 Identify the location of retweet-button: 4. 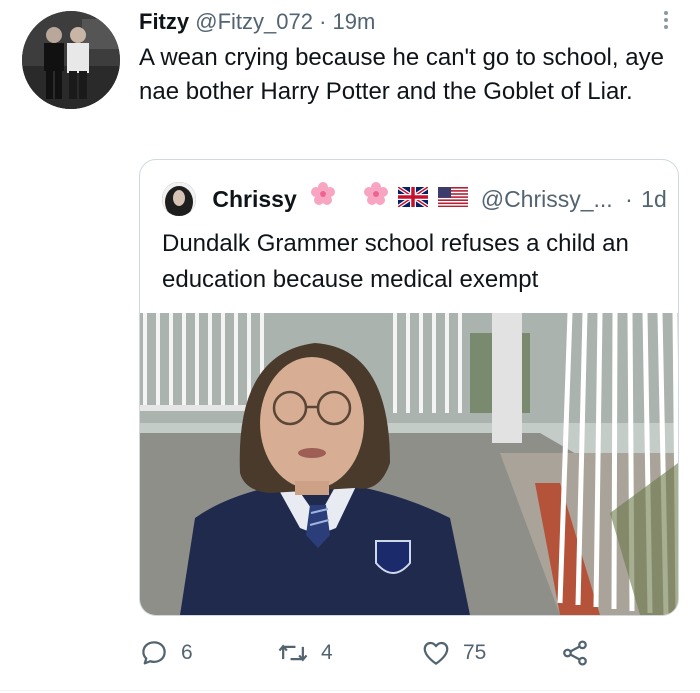
(305, 653).